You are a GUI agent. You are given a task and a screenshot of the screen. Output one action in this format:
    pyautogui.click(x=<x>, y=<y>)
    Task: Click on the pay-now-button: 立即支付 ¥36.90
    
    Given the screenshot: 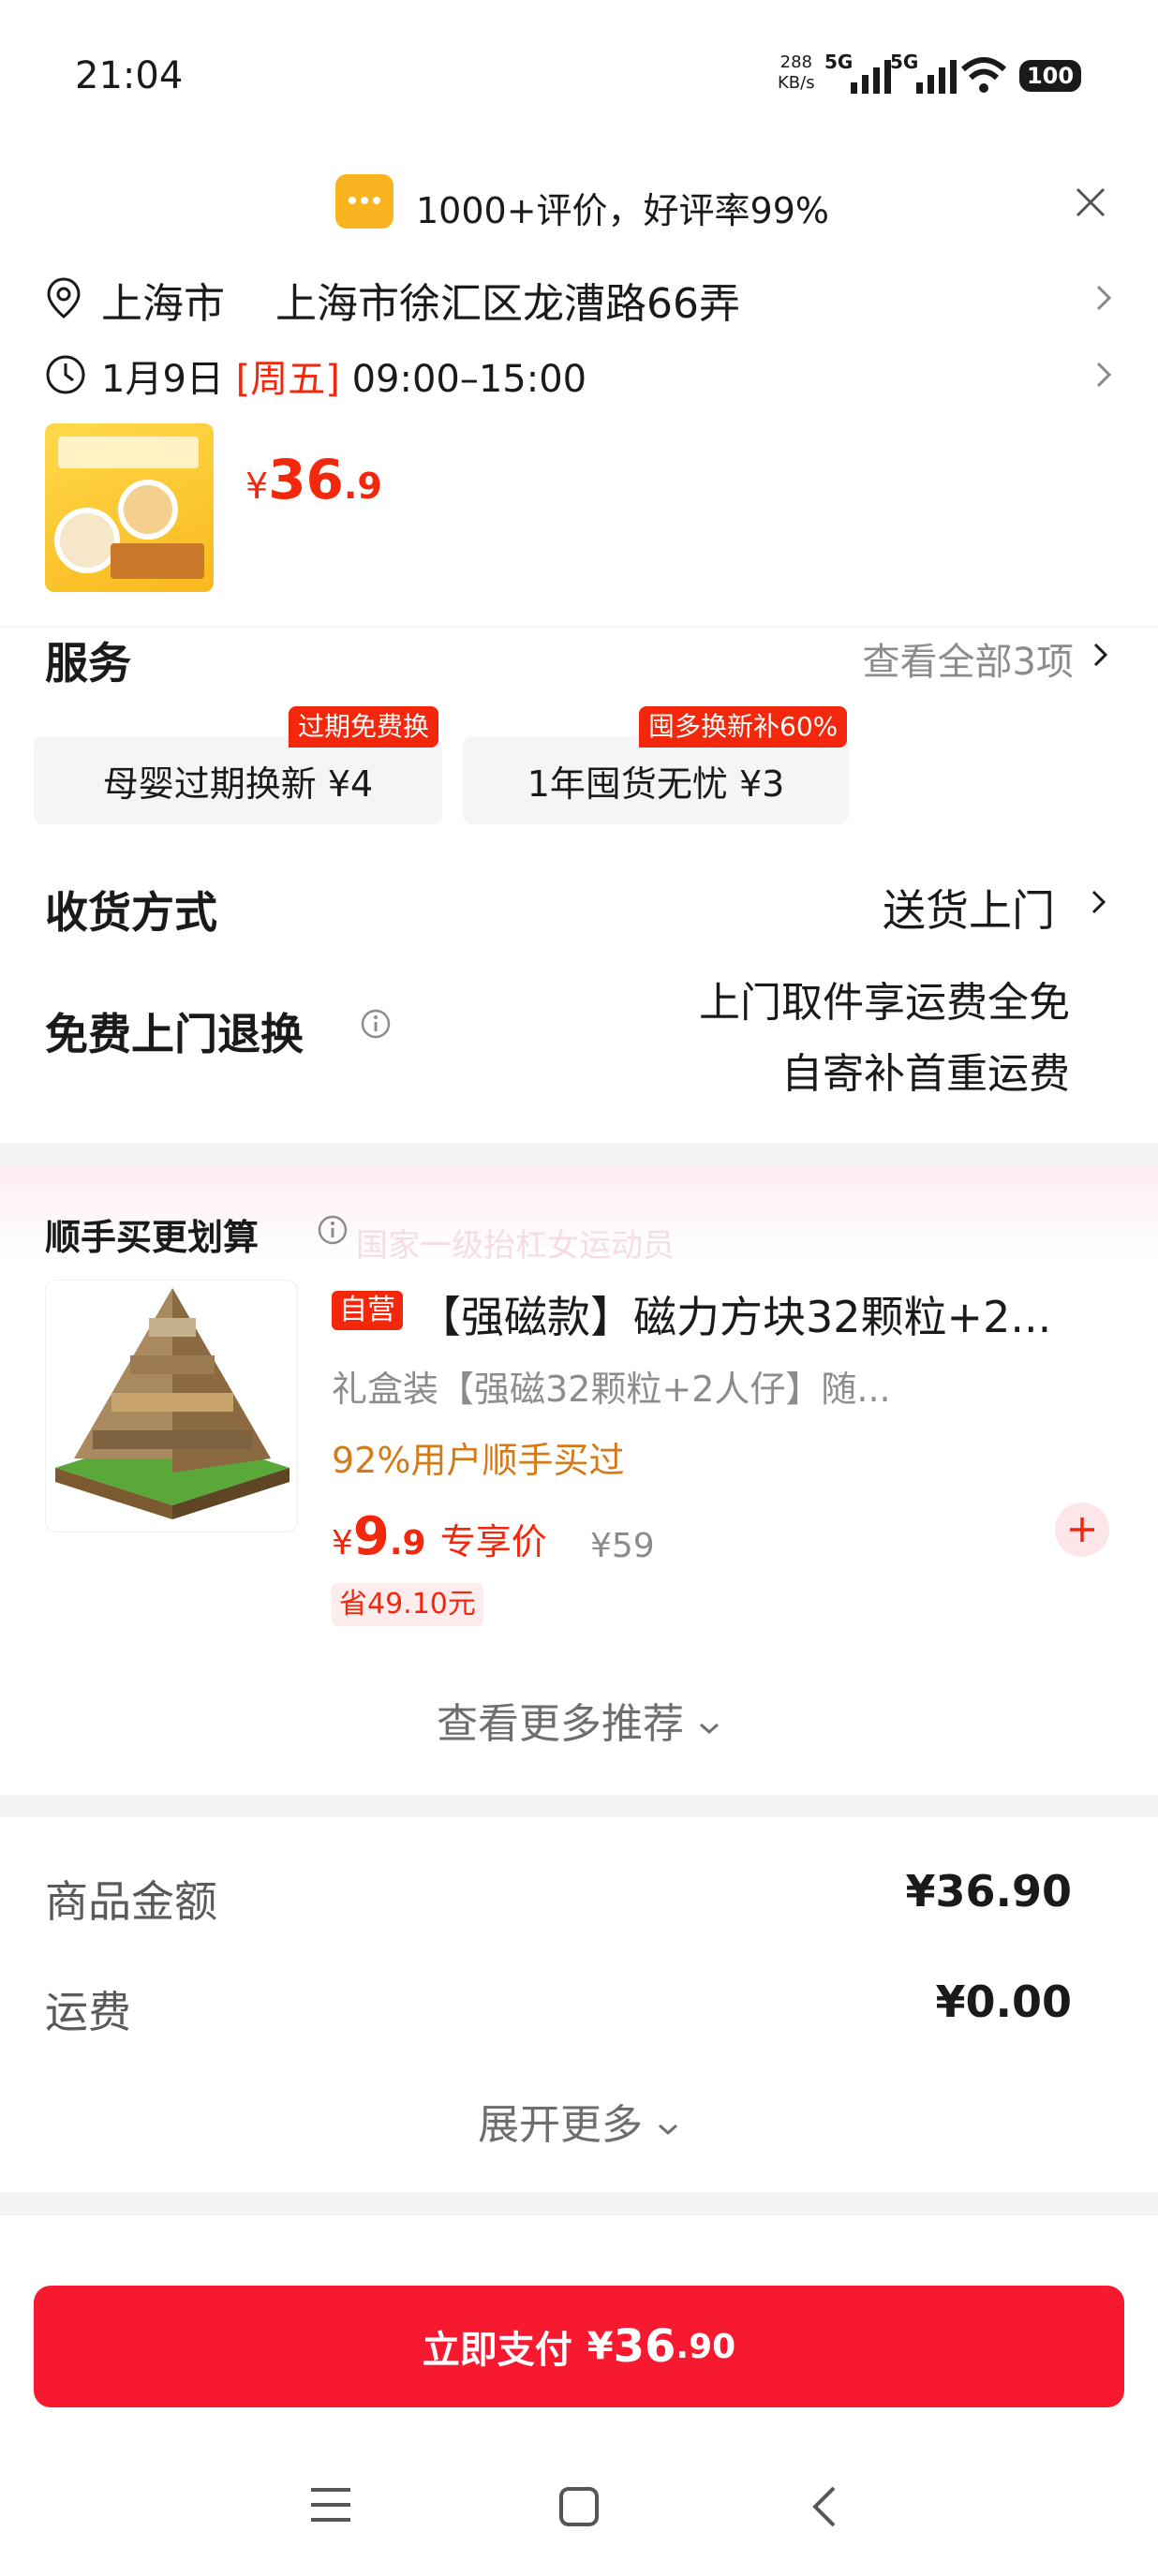 What is the action you would take?
    pyautogui.click(x=579, y=2347)
    